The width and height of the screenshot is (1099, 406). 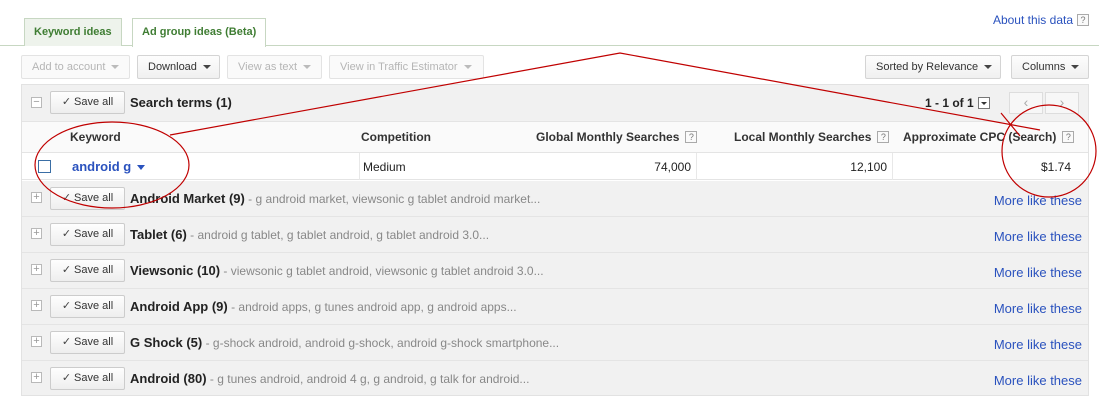 What do you see at coordinates (168, 378) in the screenshot?
I see `ad-group-name: Android (80)` at bounding box center [168, 378].